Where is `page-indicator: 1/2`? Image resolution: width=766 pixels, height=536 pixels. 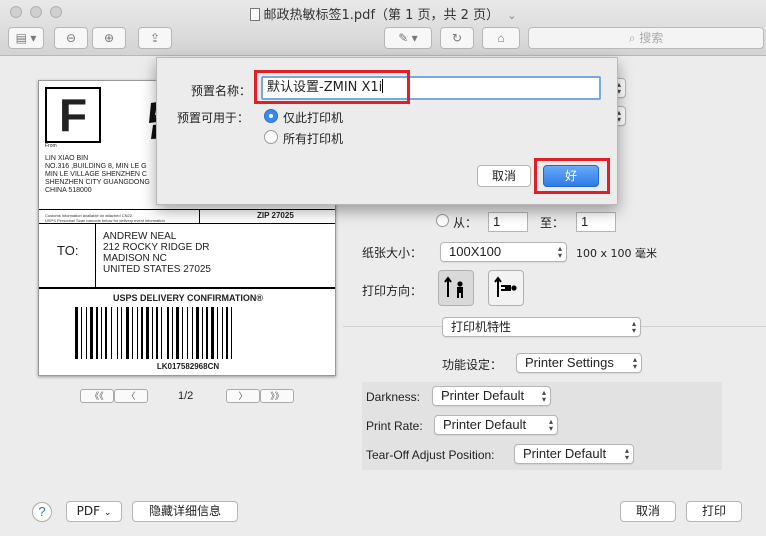 page-indicator: 1/2 is located at coordinates (186, 396).